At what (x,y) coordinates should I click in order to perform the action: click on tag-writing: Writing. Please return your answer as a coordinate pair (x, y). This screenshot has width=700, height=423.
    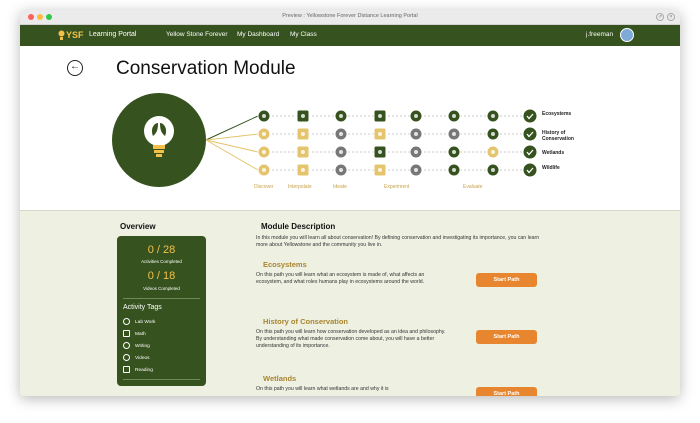
    Looking at the image, I should click on (136, 346).